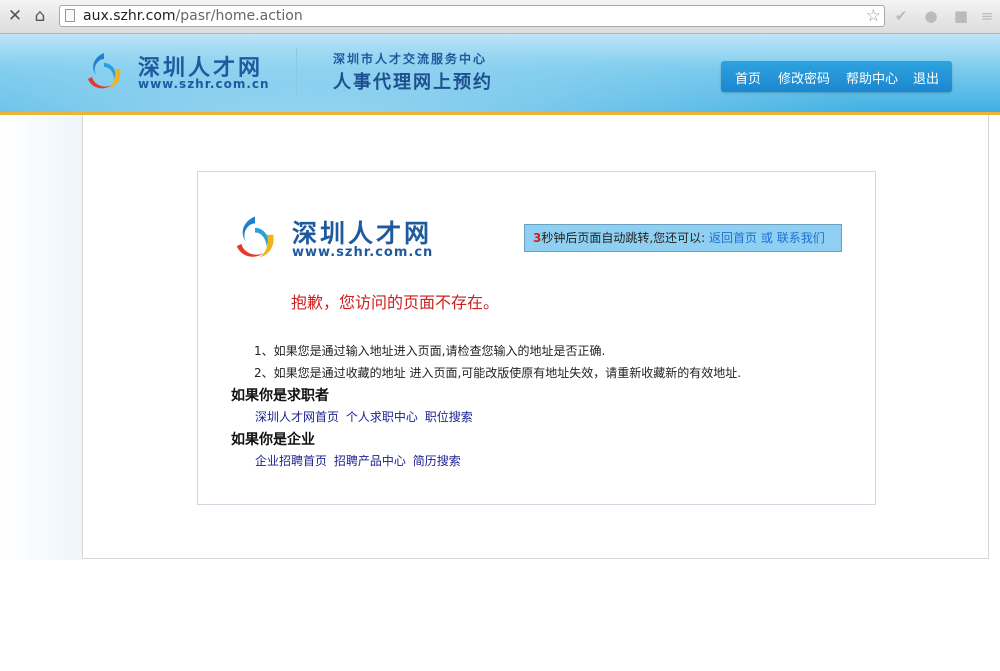 The image size is (1000, 671). I want to click on redirect-notice: 3秒钟后页面自动跳转,您还可以: 返回首页 或 联系我们, so click(683, 238).